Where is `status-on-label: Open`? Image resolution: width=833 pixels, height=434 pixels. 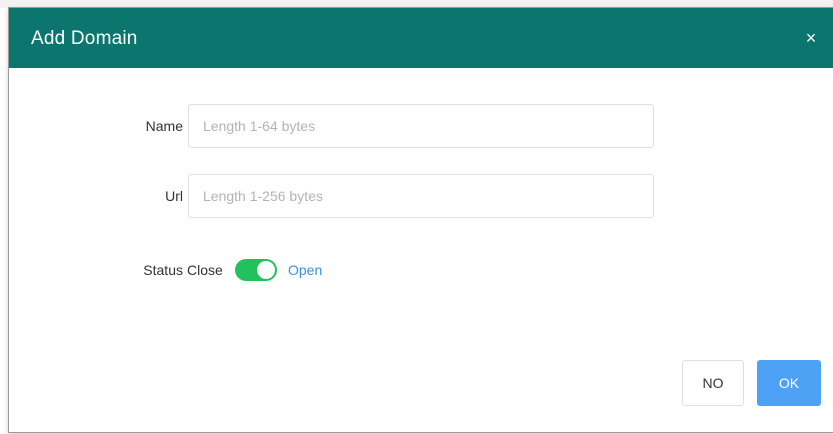
status-on-label: Open is located at coordinates (305, 270).